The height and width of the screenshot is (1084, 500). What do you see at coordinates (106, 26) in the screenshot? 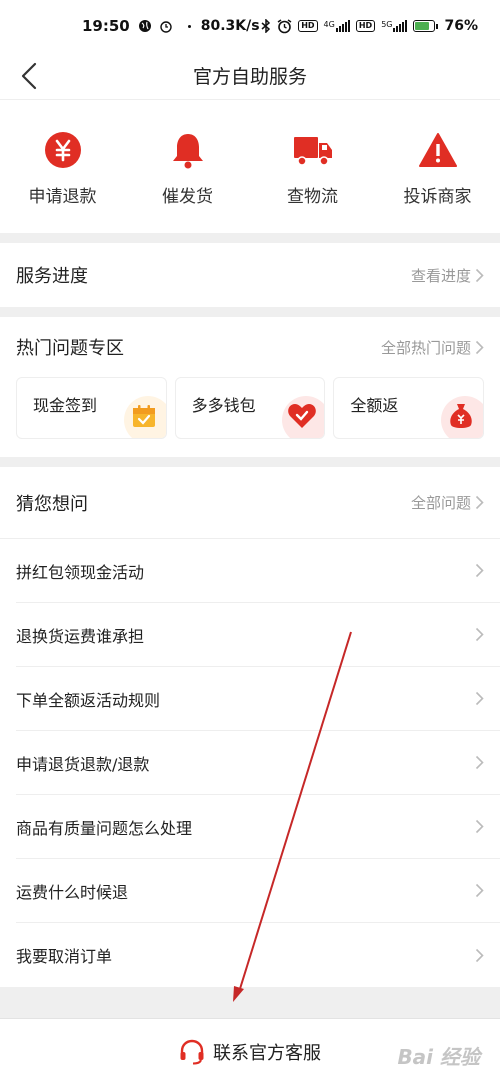
I see `status-time: 19:50` at bounding box center [106, 26].